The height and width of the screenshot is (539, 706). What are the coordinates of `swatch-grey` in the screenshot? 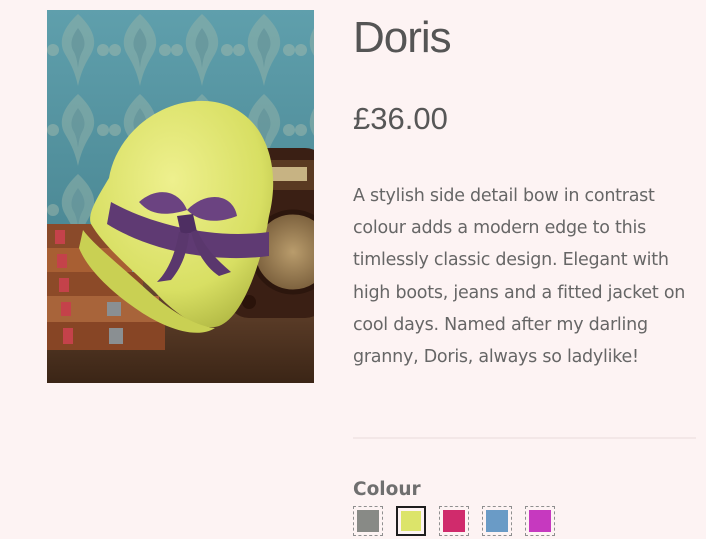 It's located at (368, 521).